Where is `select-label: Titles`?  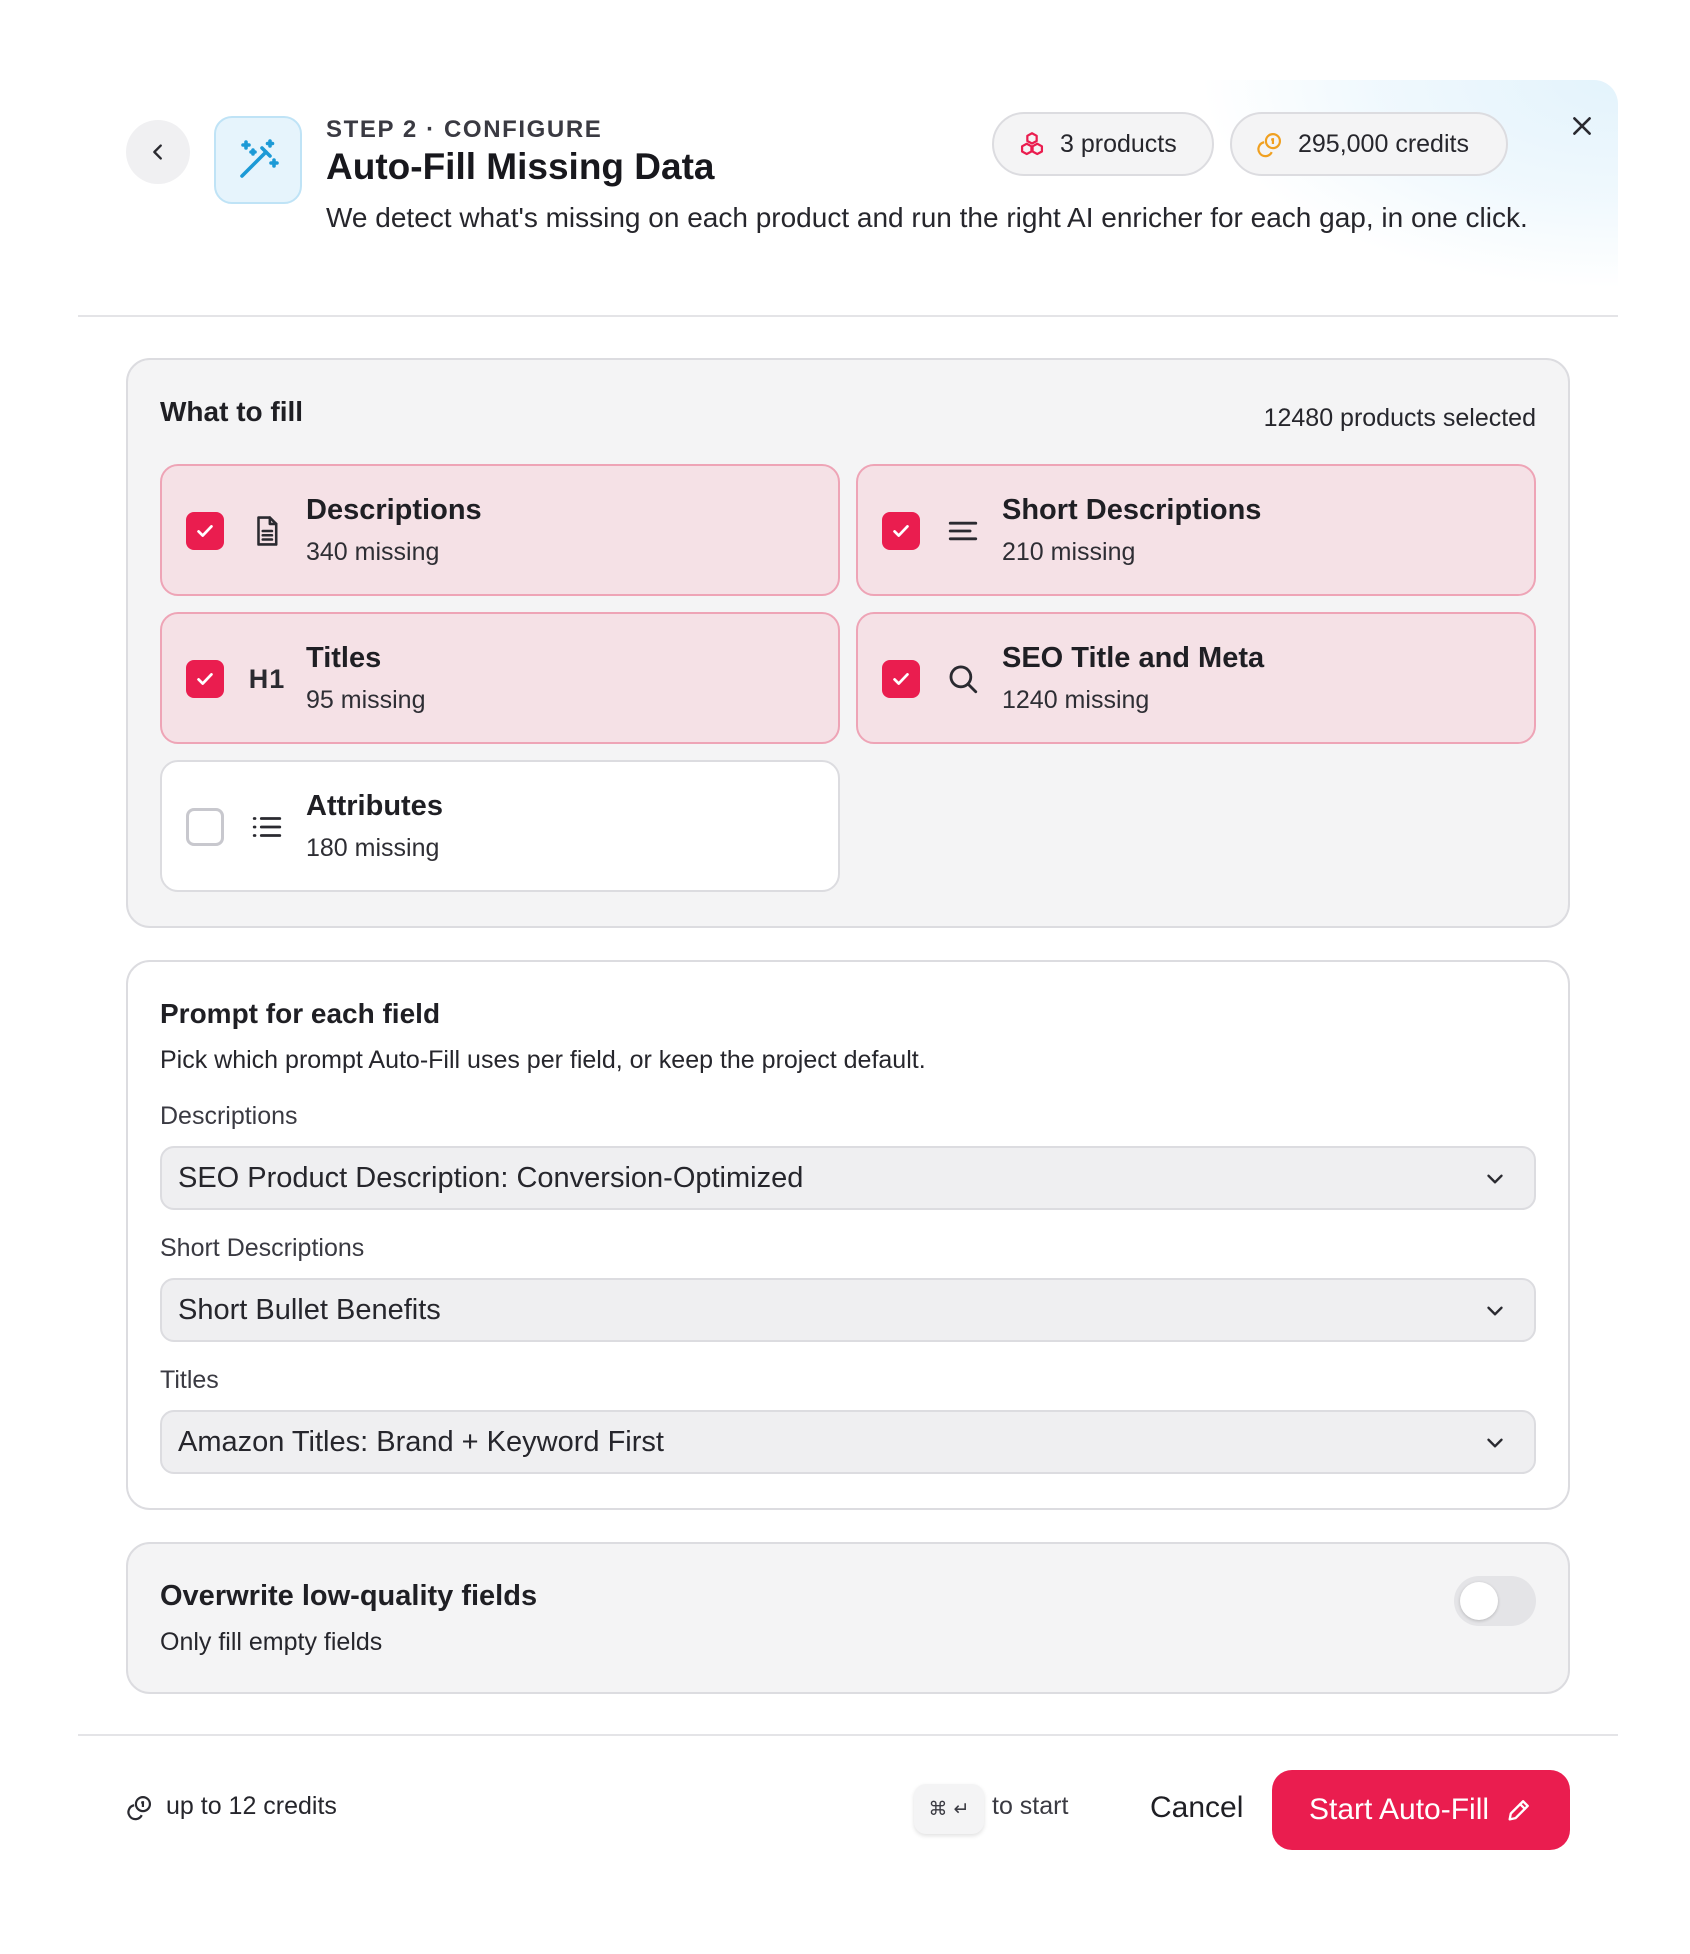 select-label: Titles is located at coordinates (189, 1380).